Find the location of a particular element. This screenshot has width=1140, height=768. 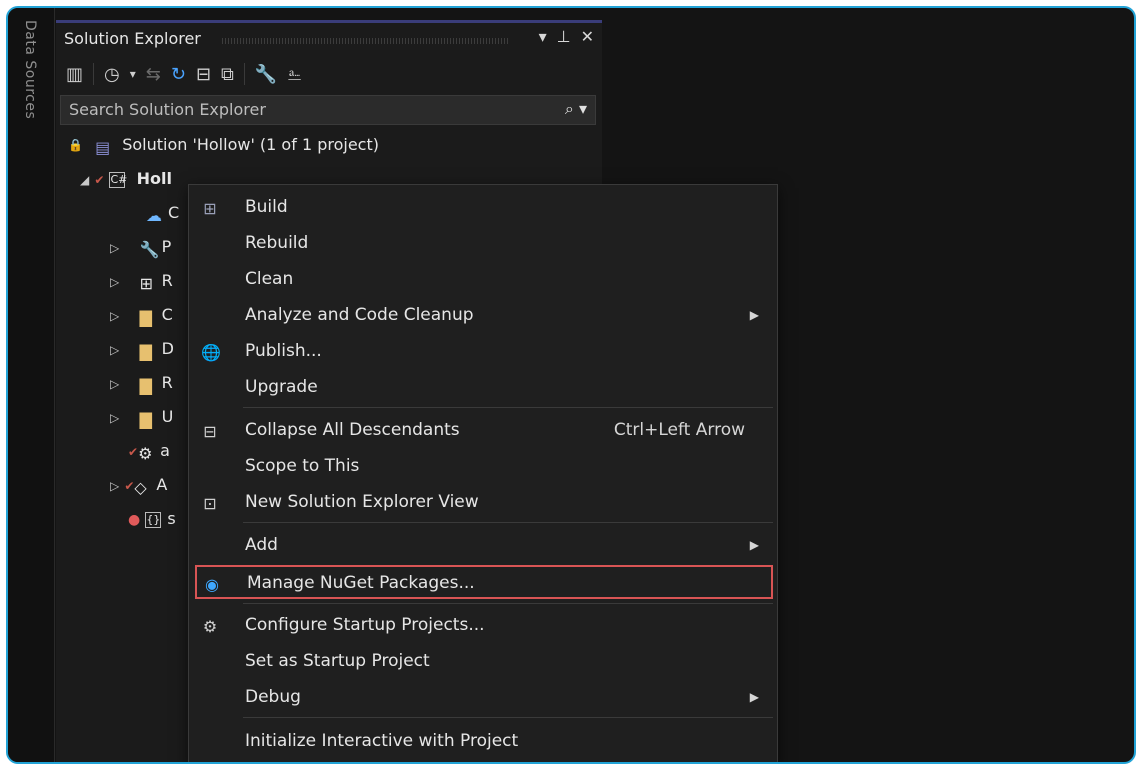

menu-item-label: Set as Startup Project is located at coordinates (337, 661).